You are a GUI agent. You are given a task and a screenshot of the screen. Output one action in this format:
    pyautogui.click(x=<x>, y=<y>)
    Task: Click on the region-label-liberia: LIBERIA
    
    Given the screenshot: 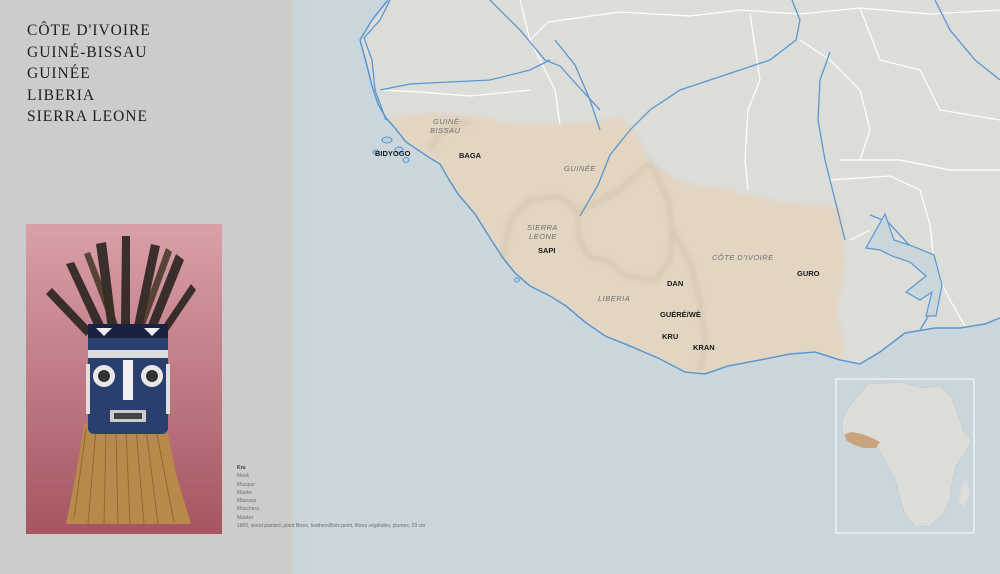 What is the action you would take?
    pyautogui.click(x=614, y=298)
    